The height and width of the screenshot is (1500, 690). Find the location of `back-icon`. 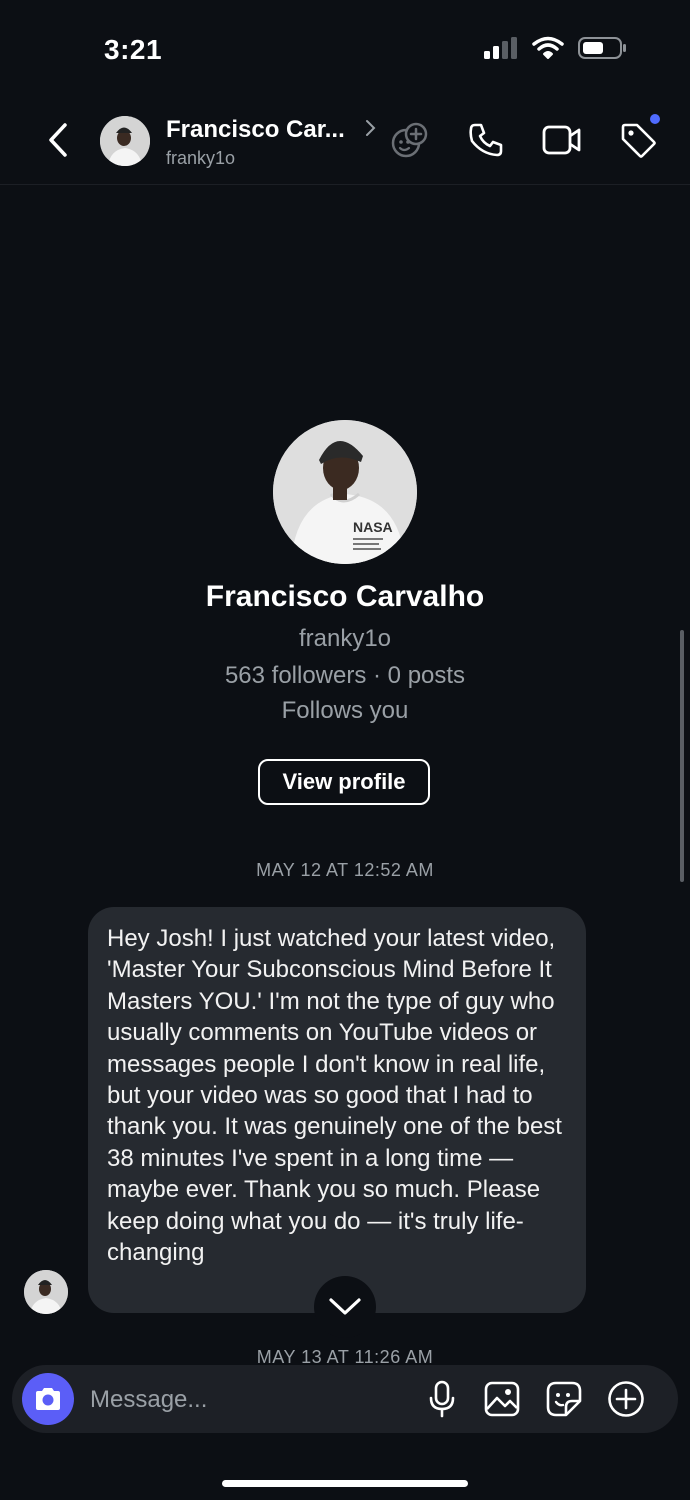

back-icon is located at coordinates (58, 140).